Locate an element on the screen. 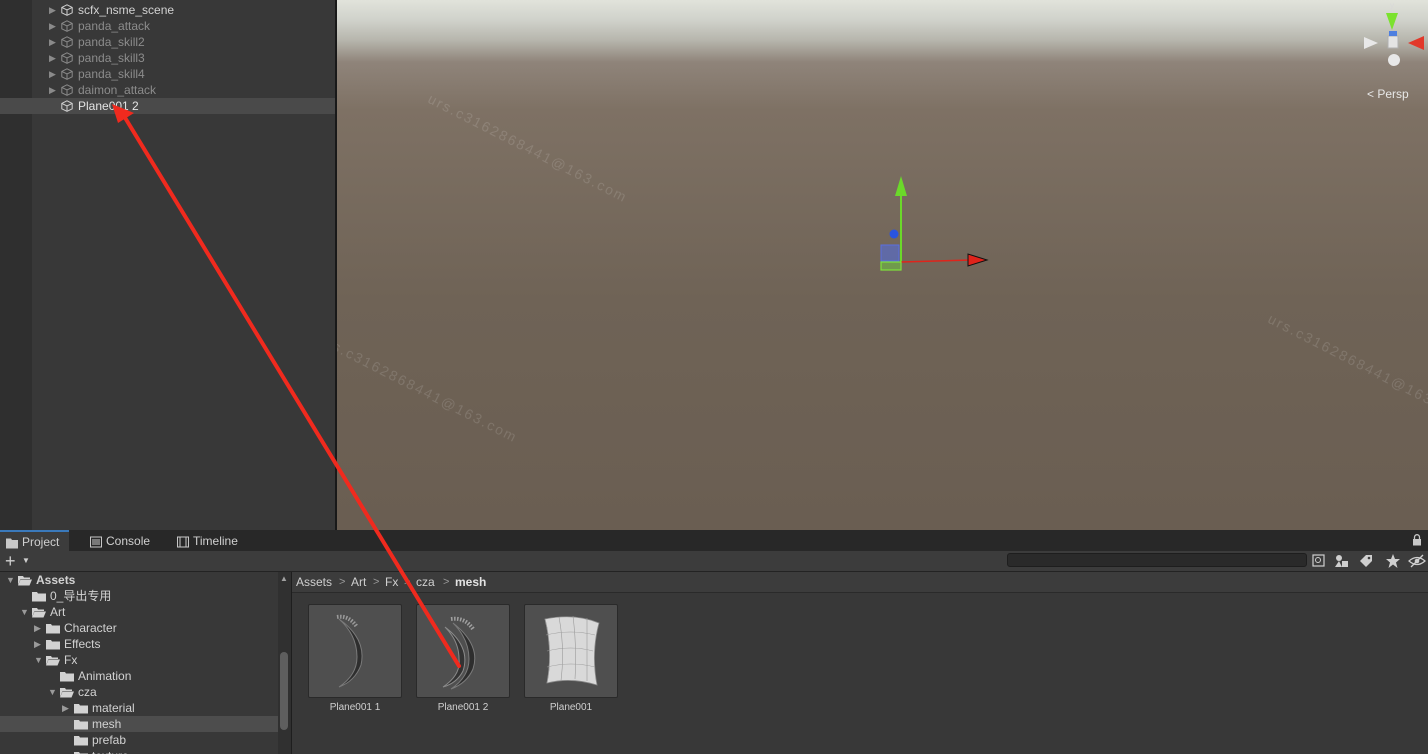 The image size is (1428, 754). tree-item: 0_导出专用 is located at coordinates (139, 596).